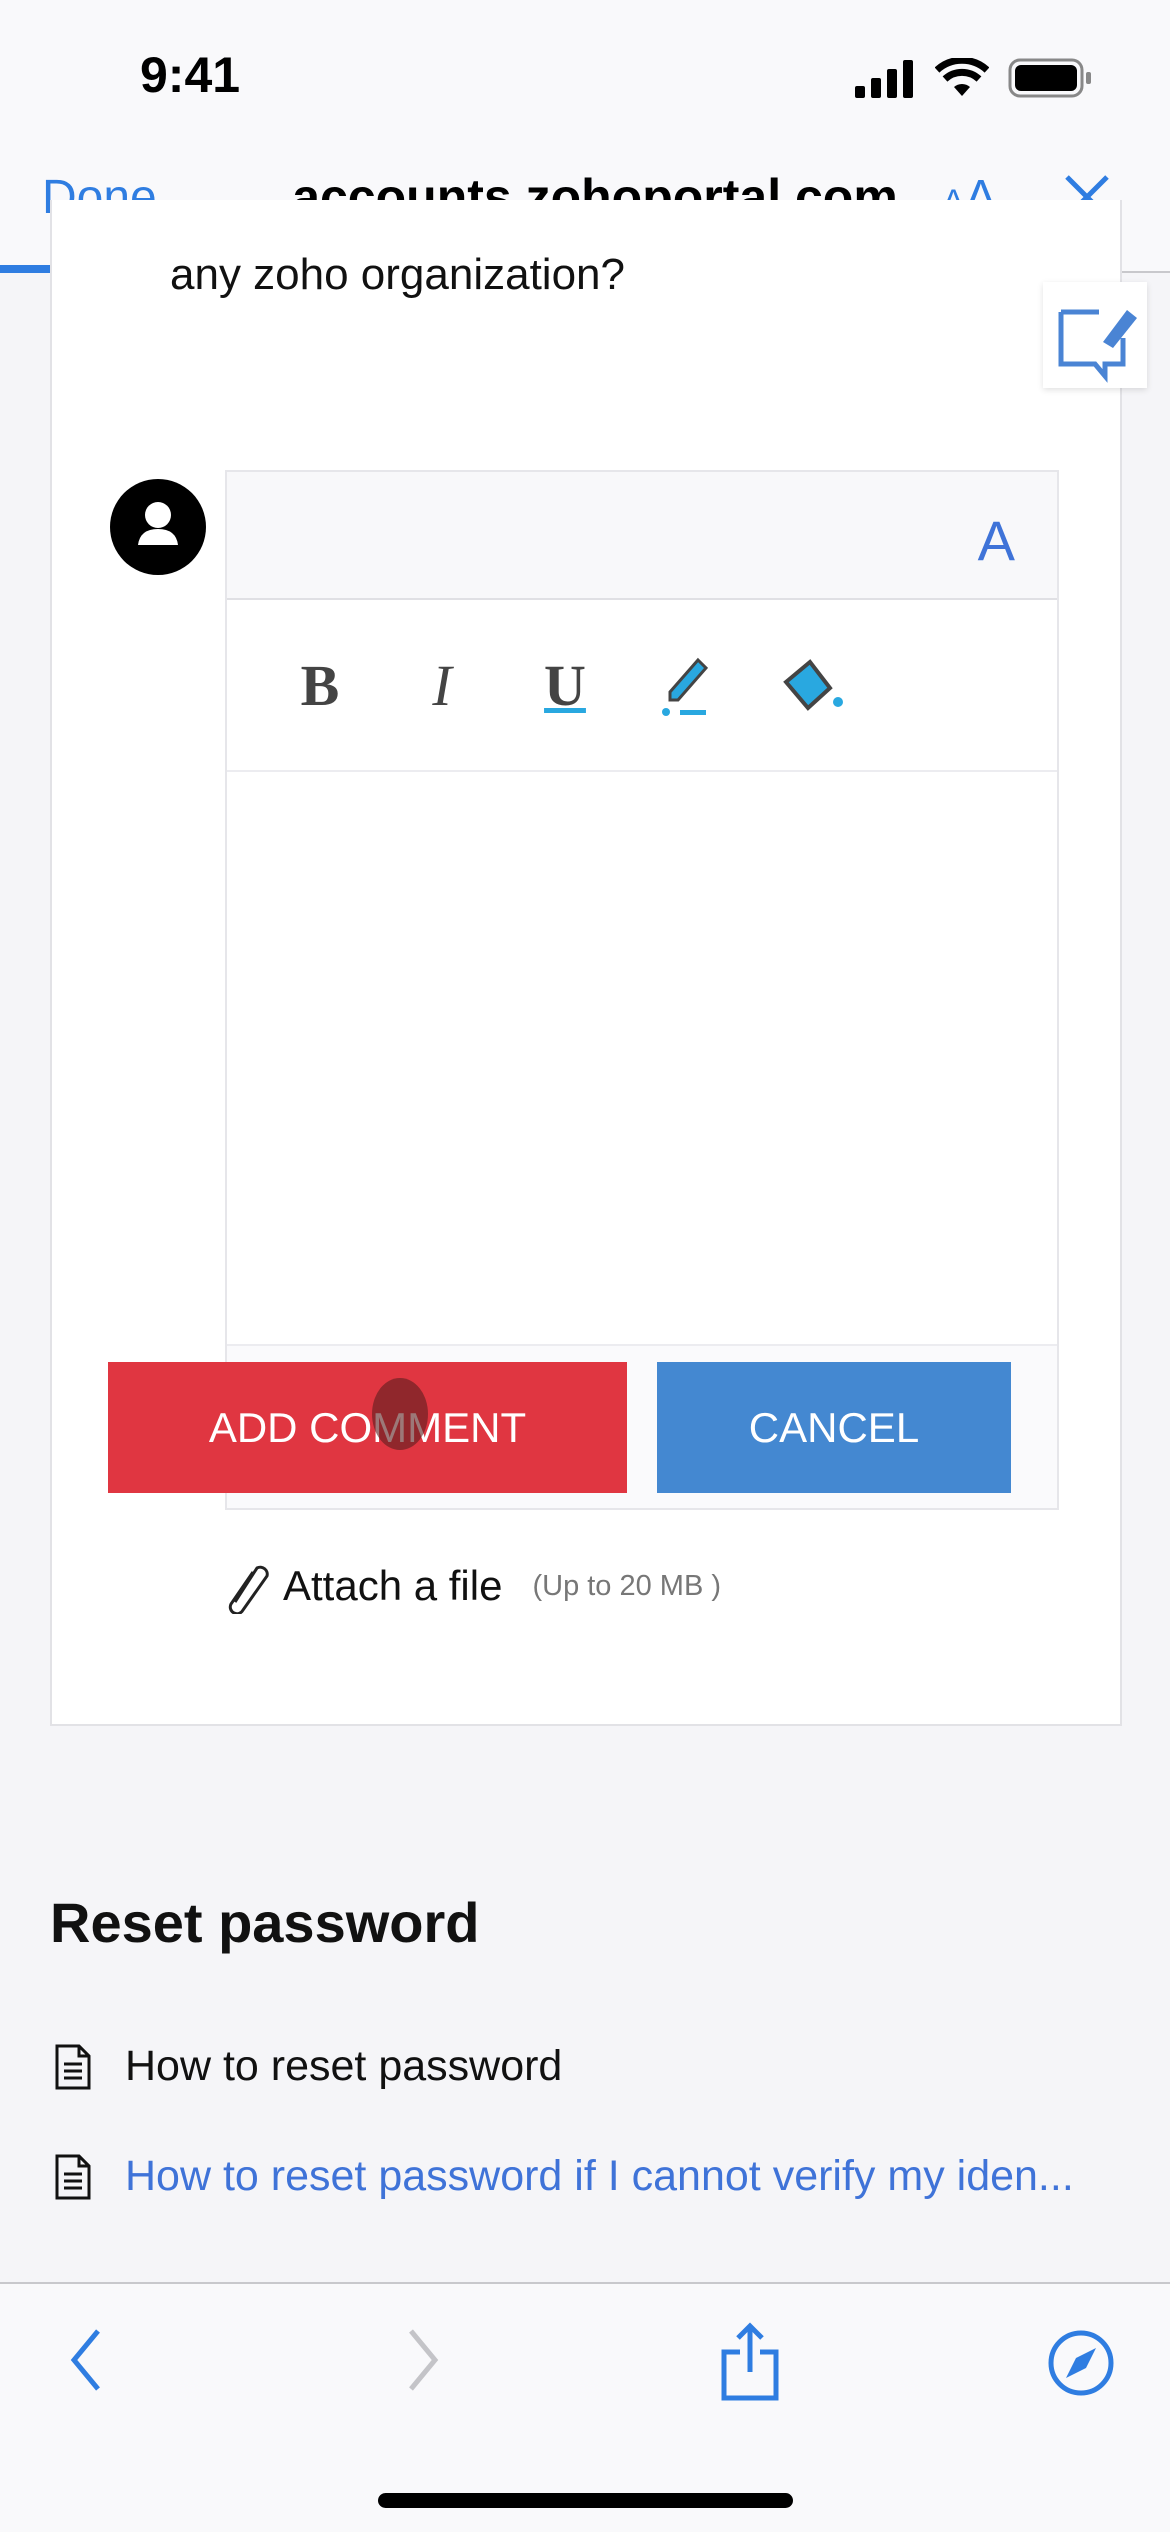 This screenshot has width=1170, height=2532. I want to click on background-color-icon, so click(812, 687).